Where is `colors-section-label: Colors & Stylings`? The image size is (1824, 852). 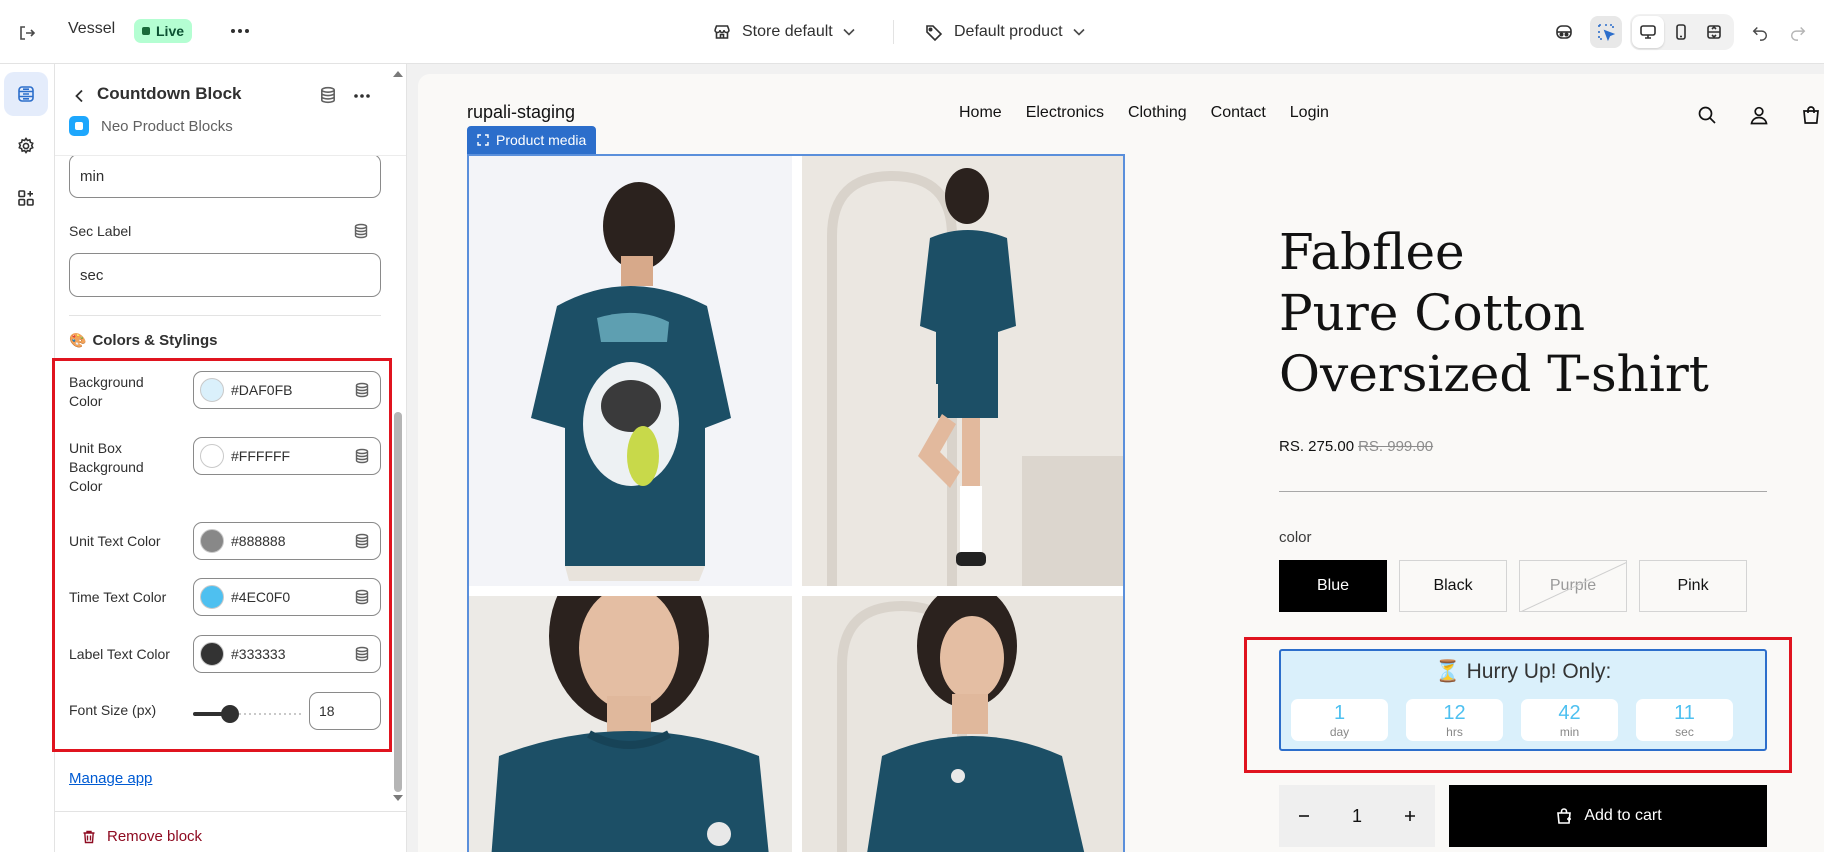 colors-section-label: Colors & Stylings is located at coordinates (155, 340).